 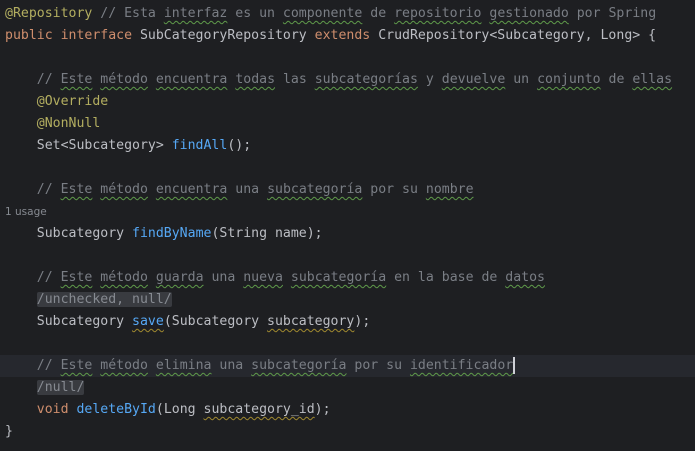 I want to click on code-token: void, so click(x=41, y=409).